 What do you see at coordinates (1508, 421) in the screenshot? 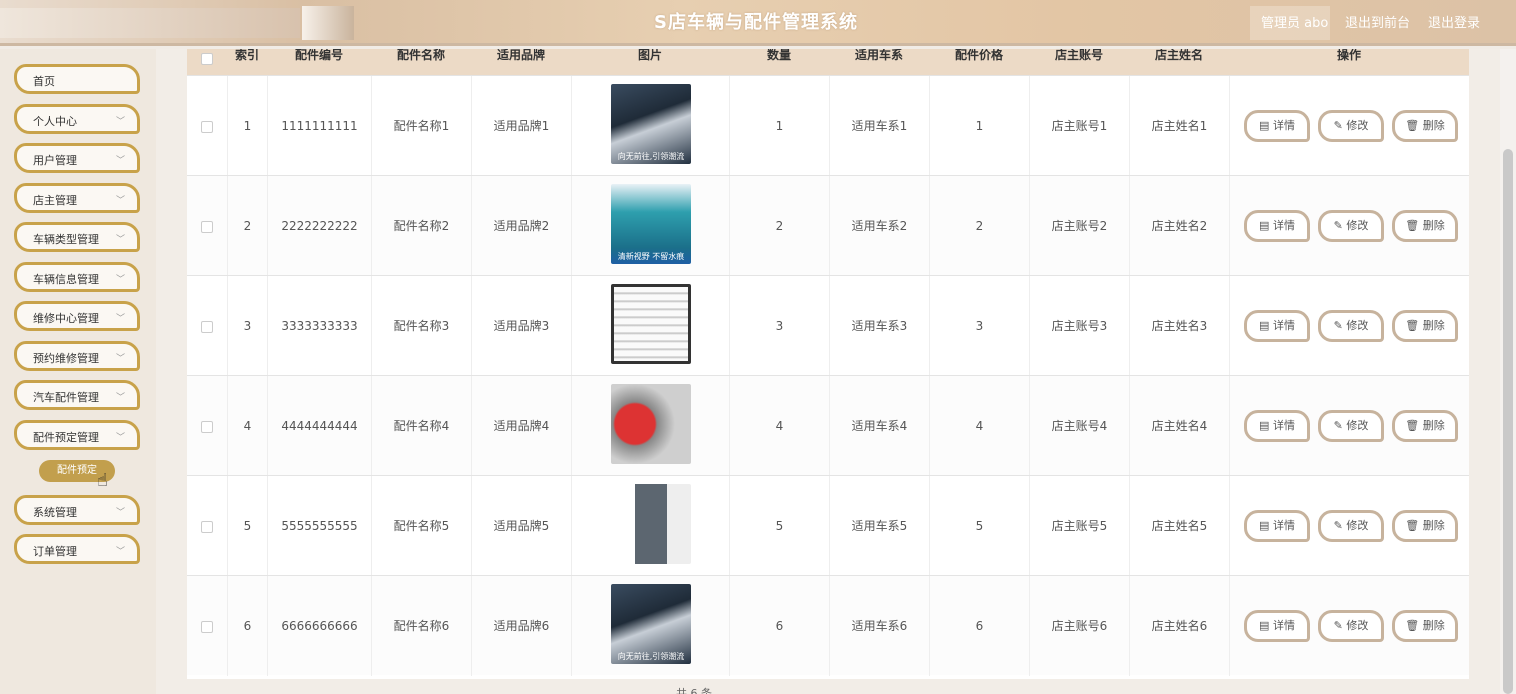
I see `scrollbar-thumb` at bounding box center [1508, 421].